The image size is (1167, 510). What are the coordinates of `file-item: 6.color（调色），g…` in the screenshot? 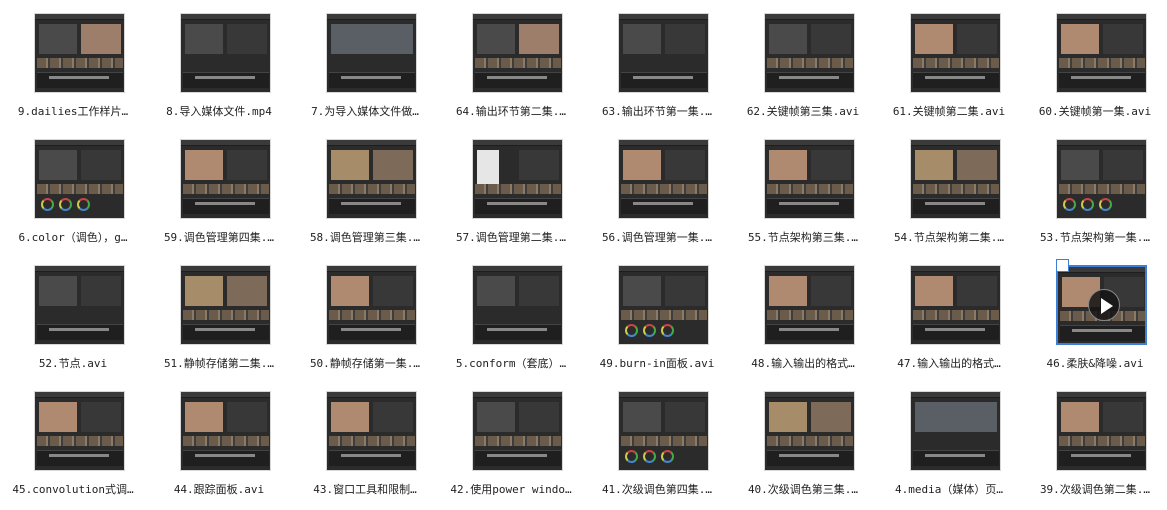 It's located at (73, 189).